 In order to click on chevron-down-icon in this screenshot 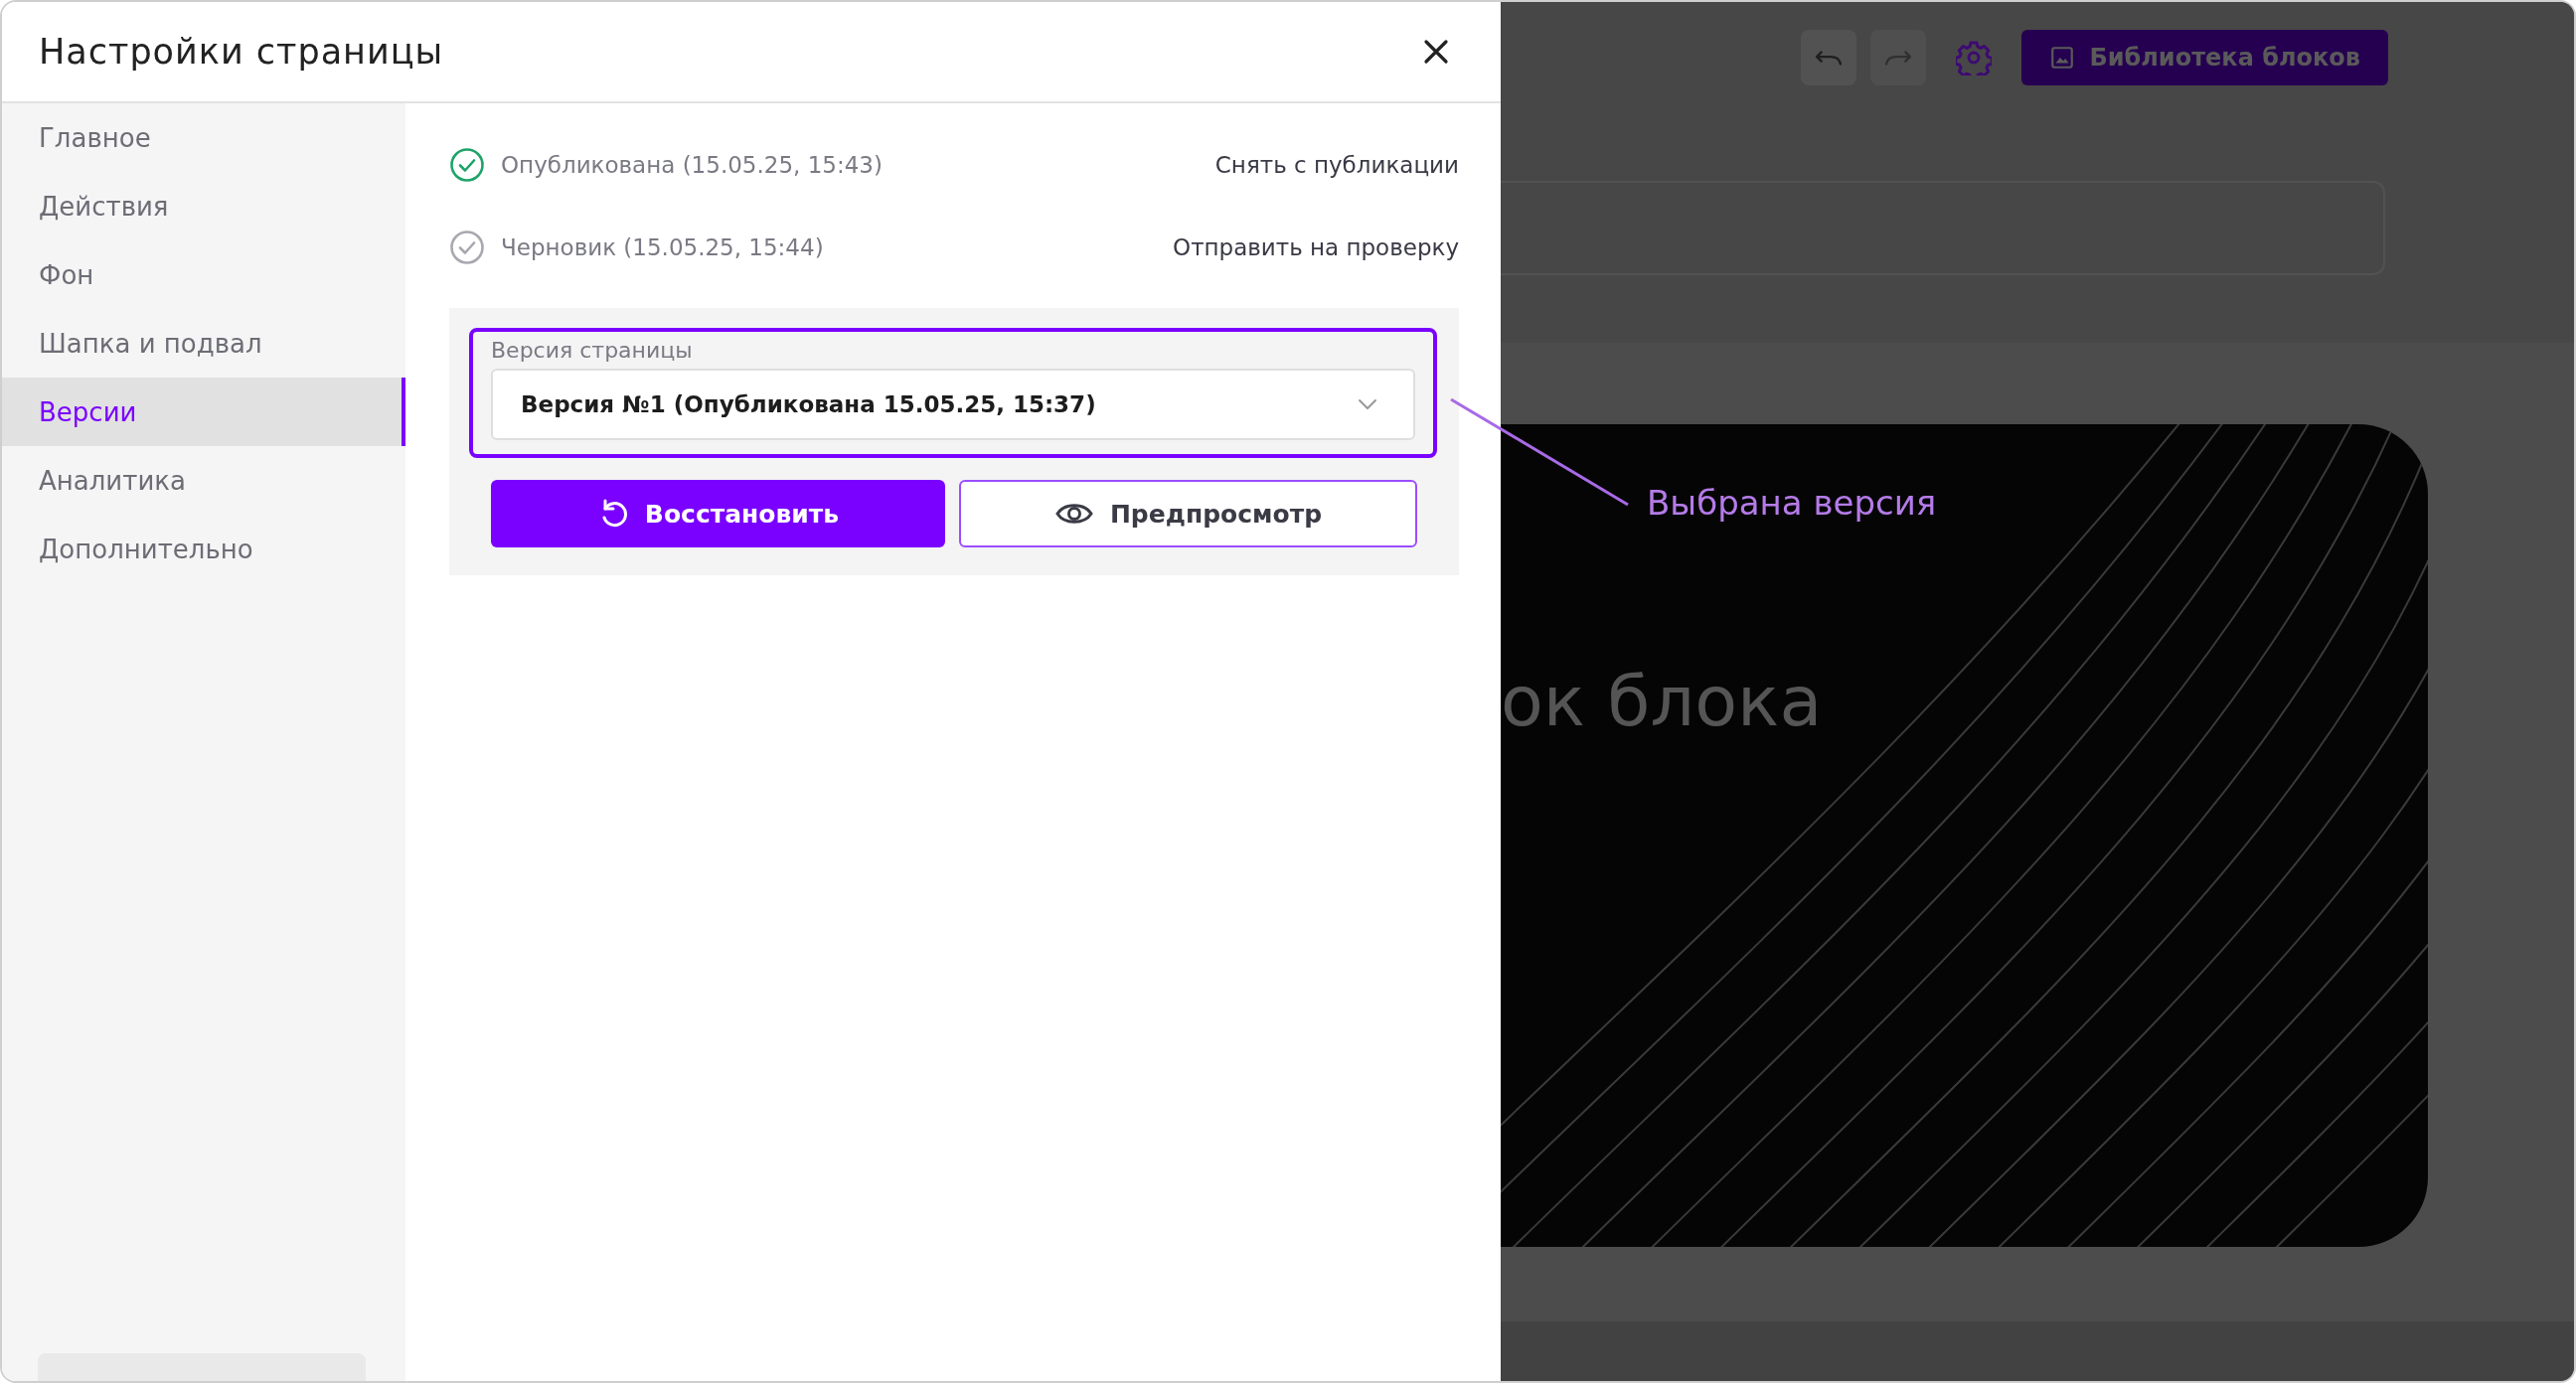, I will do `click(1367, 404)`.